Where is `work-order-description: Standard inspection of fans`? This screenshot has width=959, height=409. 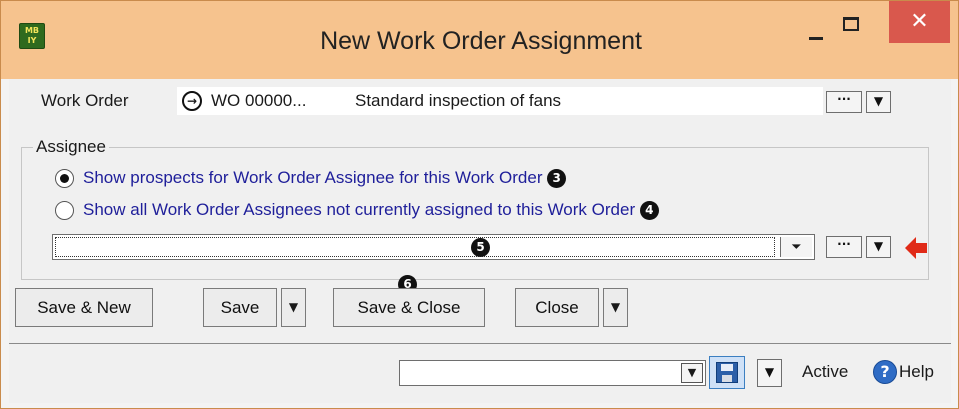 work-order-description: Standard inspection of fans is located at coordinates (458, 100).